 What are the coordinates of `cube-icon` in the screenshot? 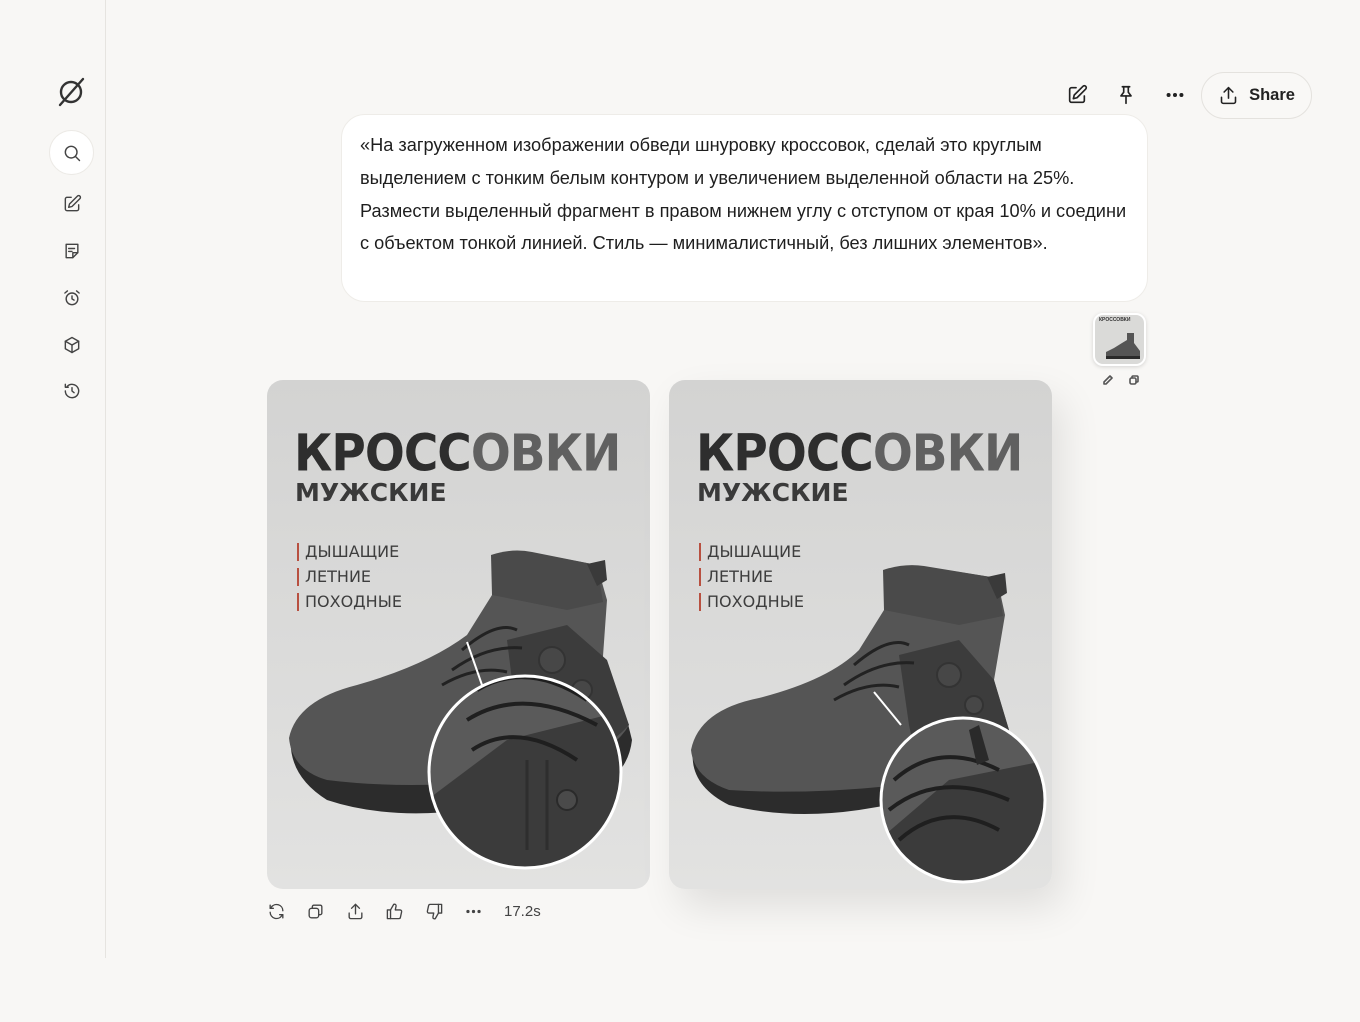 It's located at (71, 344).